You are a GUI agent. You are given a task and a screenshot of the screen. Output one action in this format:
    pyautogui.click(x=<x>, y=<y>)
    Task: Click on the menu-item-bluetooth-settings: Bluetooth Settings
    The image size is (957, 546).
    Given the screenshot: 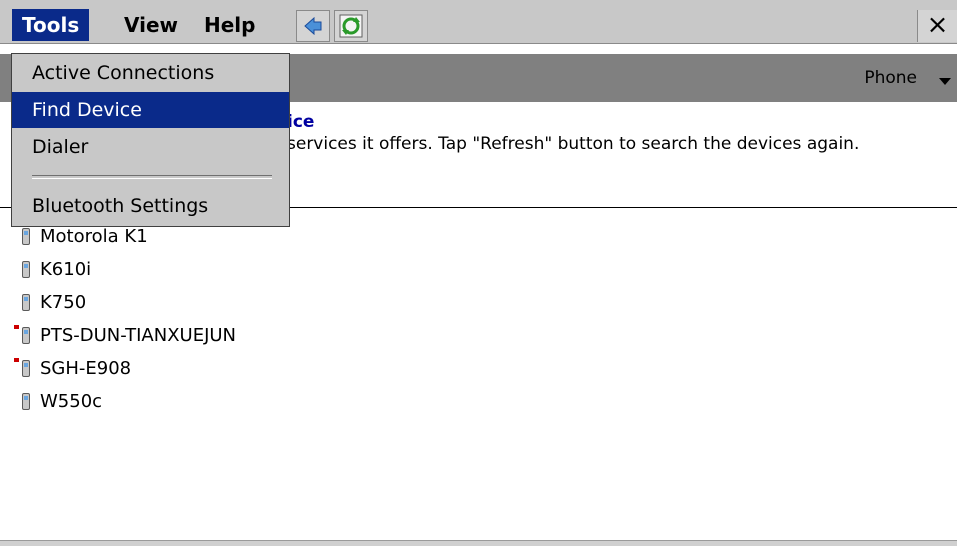 What is the action you would take?
    pyautogui.click(x=150, y=206)
    